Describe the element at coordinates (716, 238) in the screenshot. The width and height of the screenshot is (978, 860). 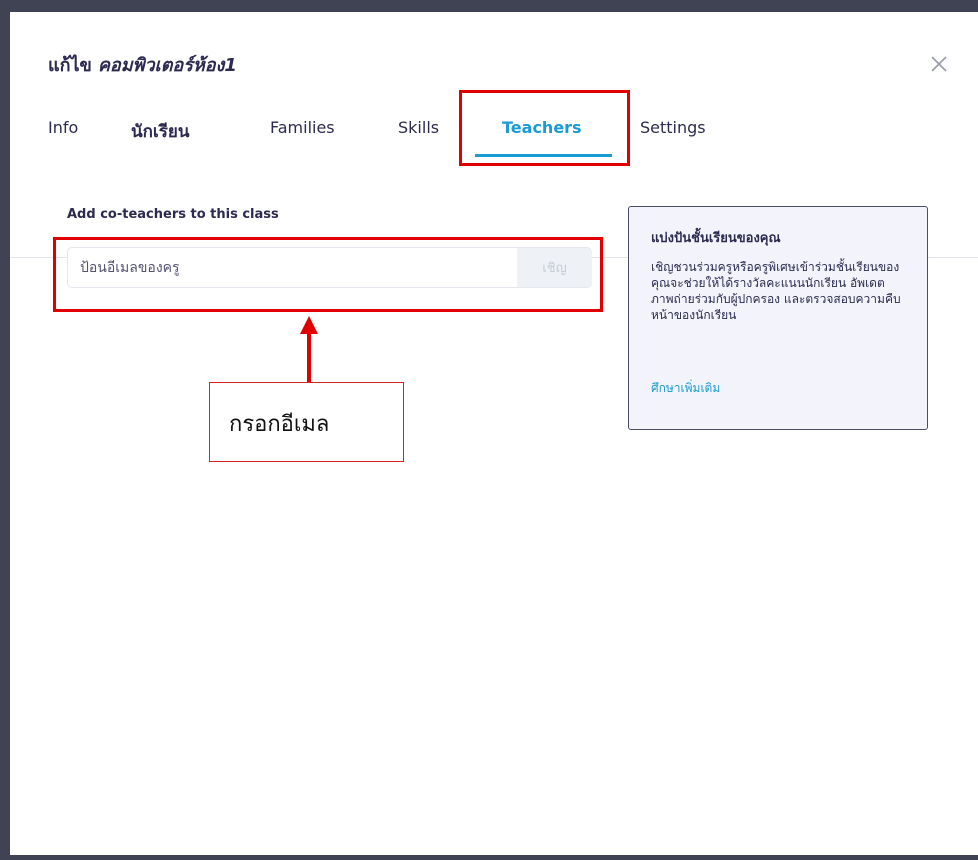
I see `info-card-heading: แบ่งปันชั้นเรียนของคุณ` at that location.